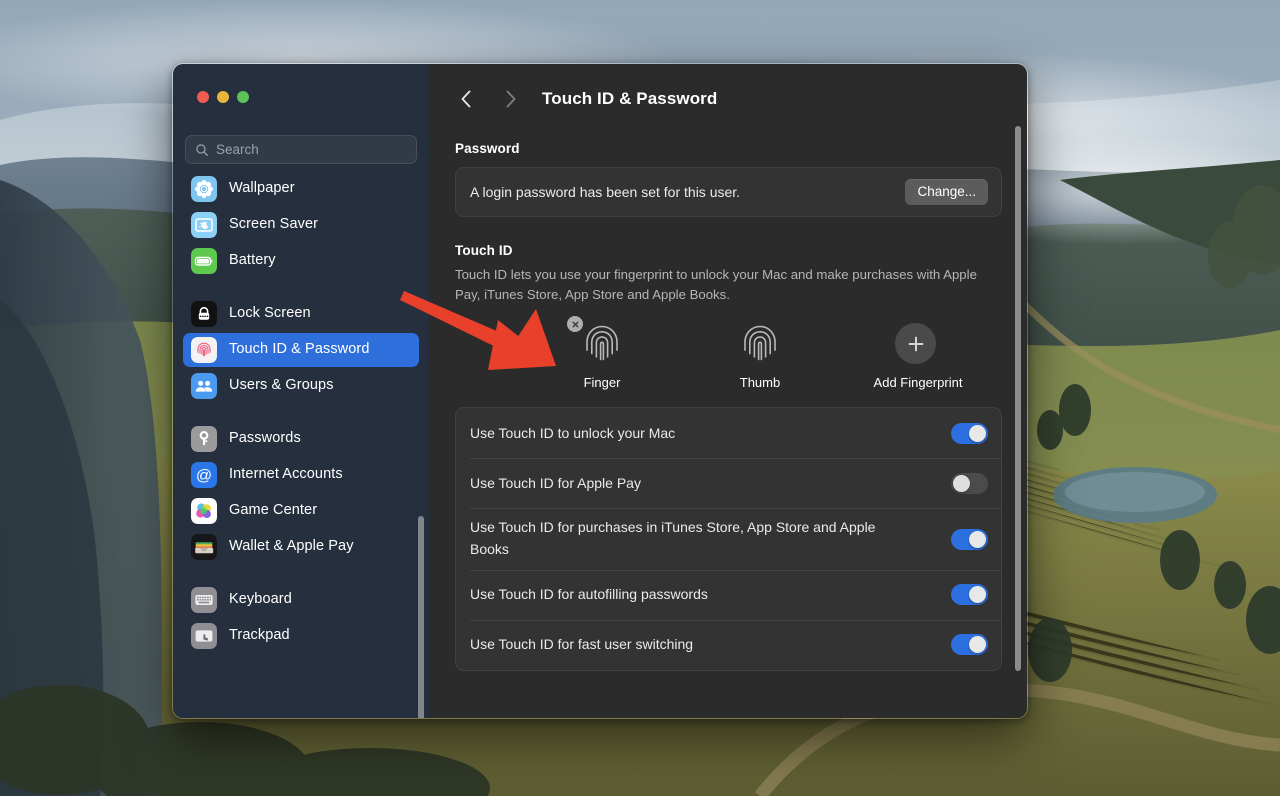 The height and width of the screenshot is (796, 1280). What do you see at coordinates (265, 438) in the screenshot?
I see `sidebar-item-label: Passwords` at bounding box center [265, 438].